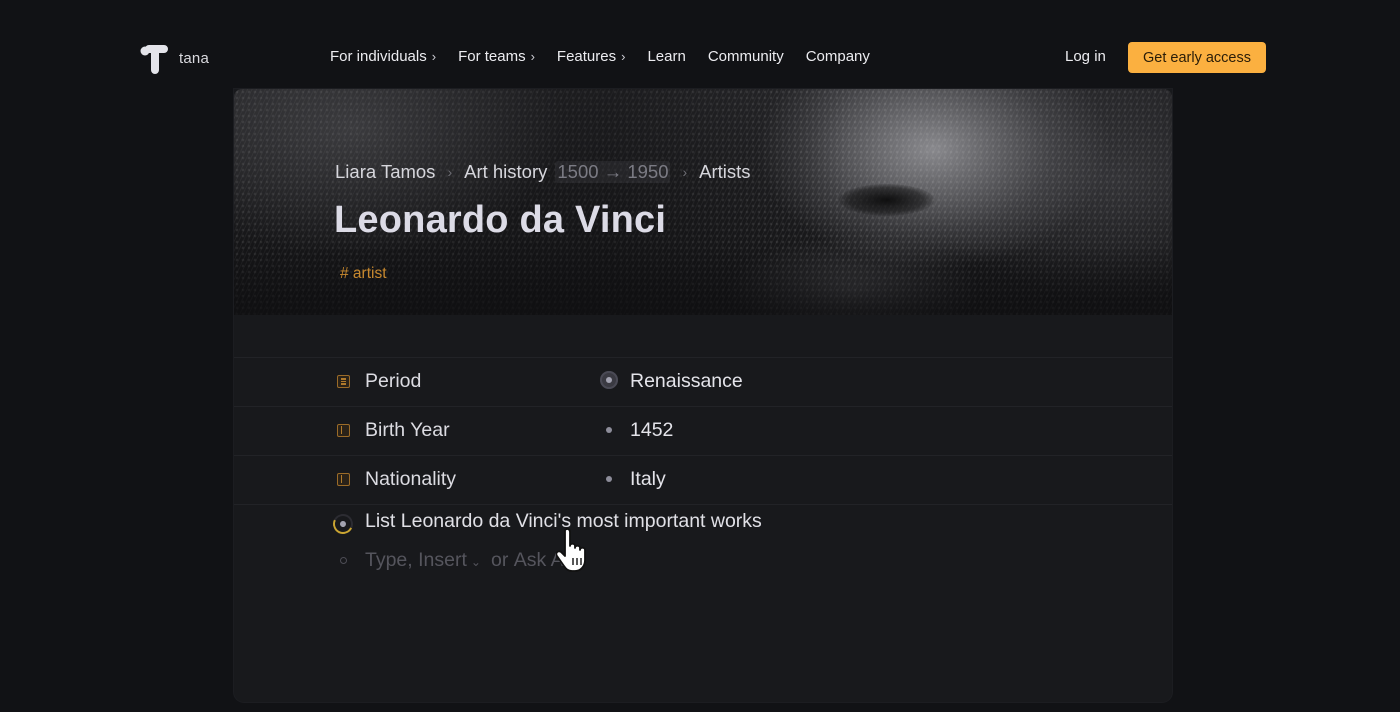 This screenshot has width=1400, height=712. Describe the element at coordinates (499, 560) in the screenshot. I see `placeholder-or: or` at that location.